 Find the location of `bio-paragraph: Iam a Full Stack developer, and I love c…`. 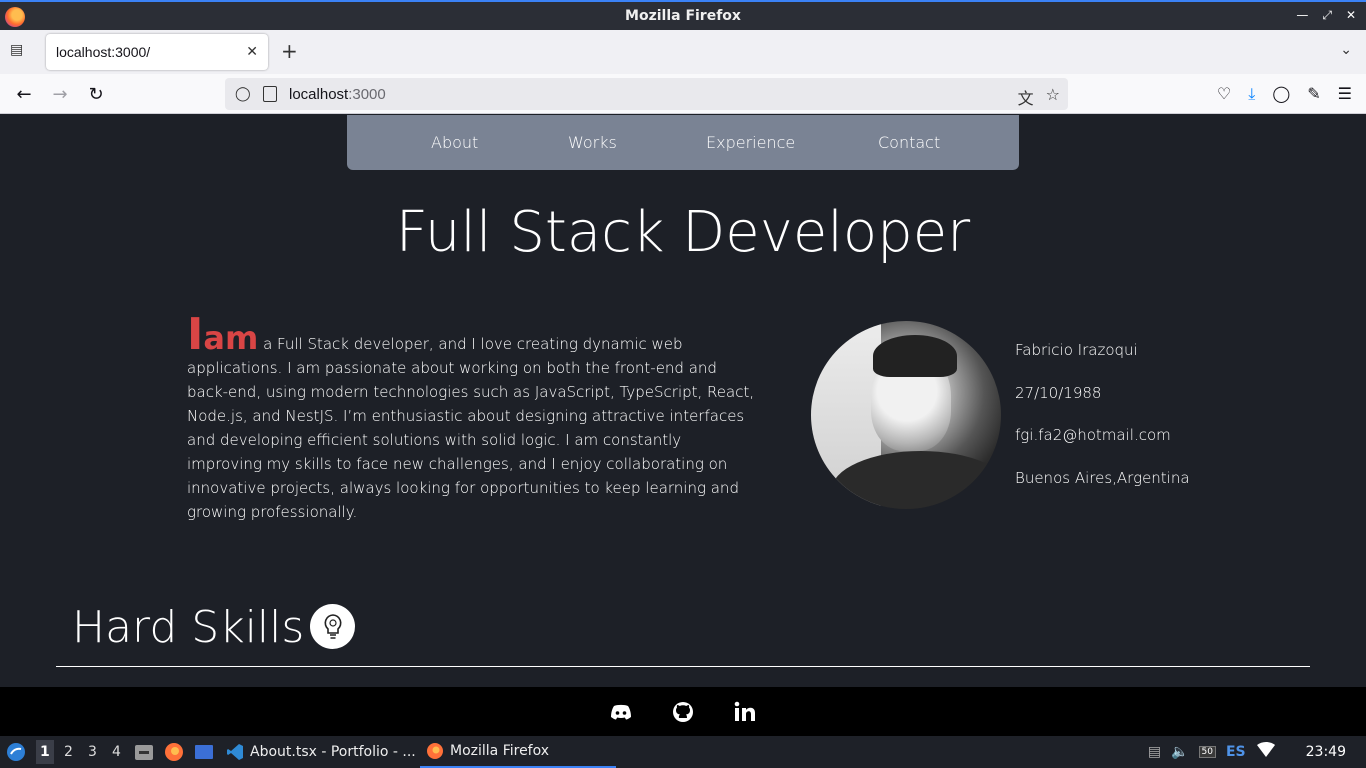

bio-paragraph: Iam a Full Stack developer, and I love c… is located at coordinates (472, 418).